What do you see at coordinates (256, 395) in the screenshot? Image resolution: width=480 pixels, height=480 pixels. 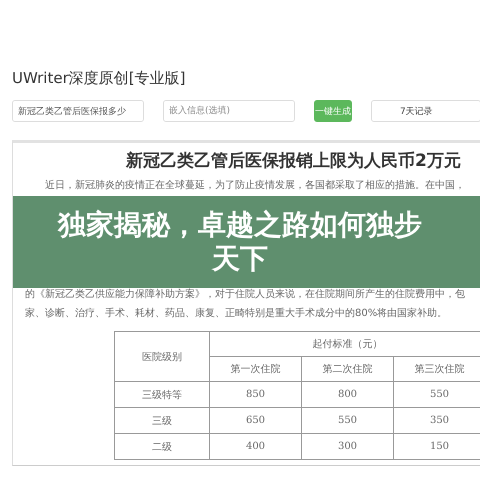 I see `table-cell: 850` at bounding box center [256, 395].